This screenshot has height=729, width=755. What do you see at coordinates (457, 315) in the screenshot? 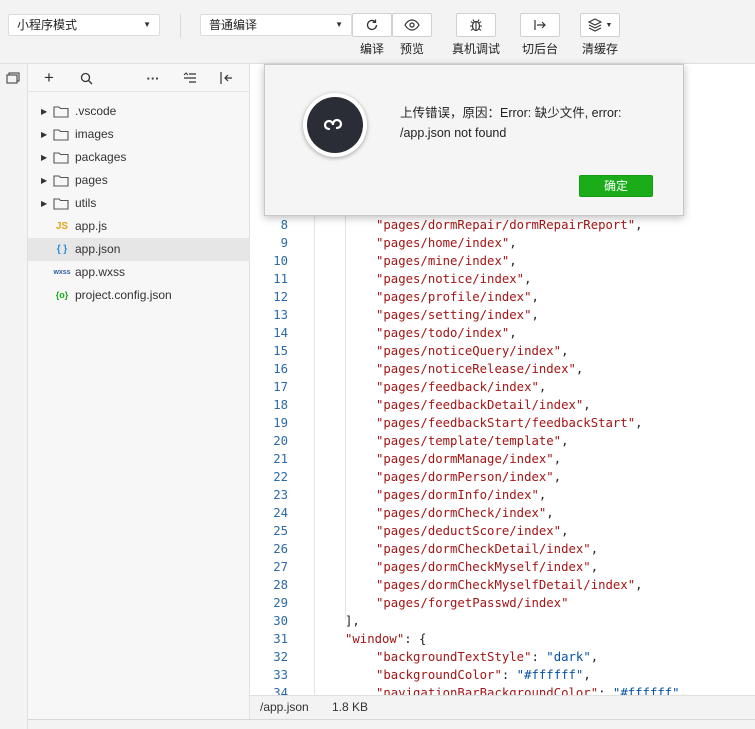
I see `code-text: "pages/setting/index",` at bounding box center [457, 315].